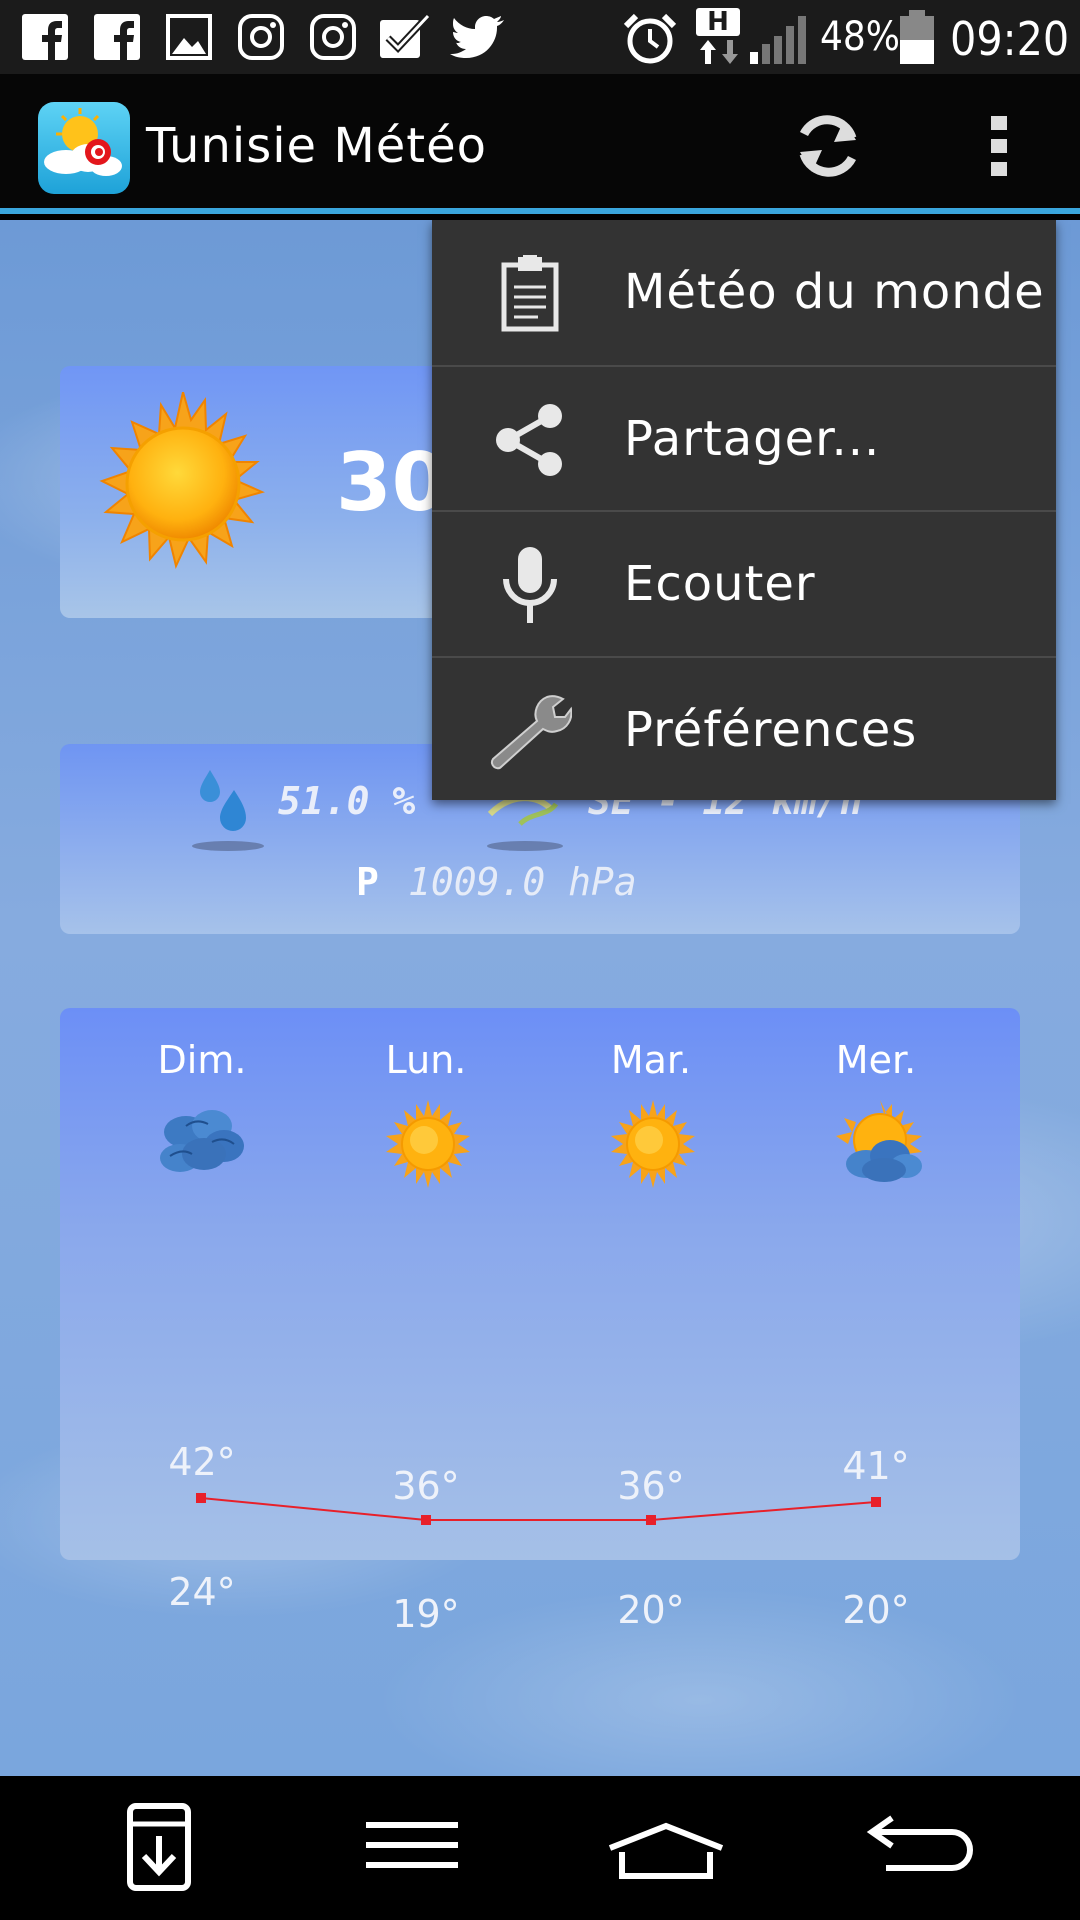  What do you see at coordinates (228, 810) in the screenshot?
I see `humidity-drops-icon` at bounding box center [228, 810].